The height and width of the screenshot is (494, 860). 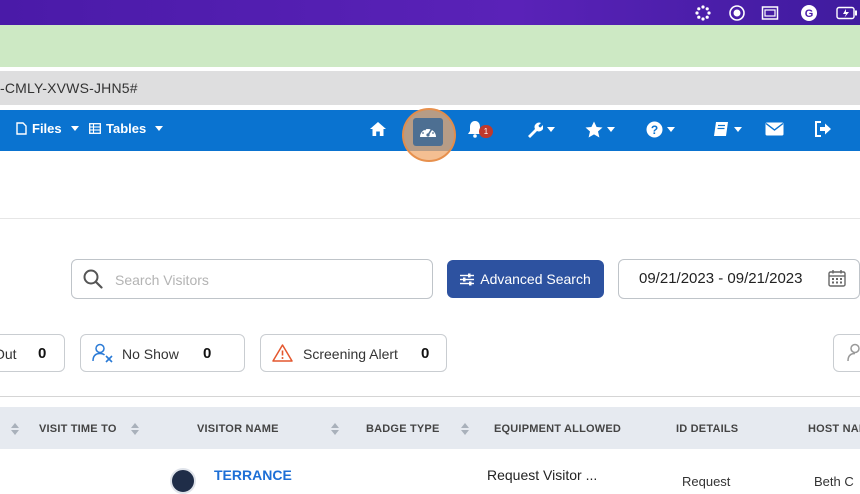 What do you see at coordinates (93, 279) in the screenshot?
I see `search-icon` at bounding box center [93, 279].